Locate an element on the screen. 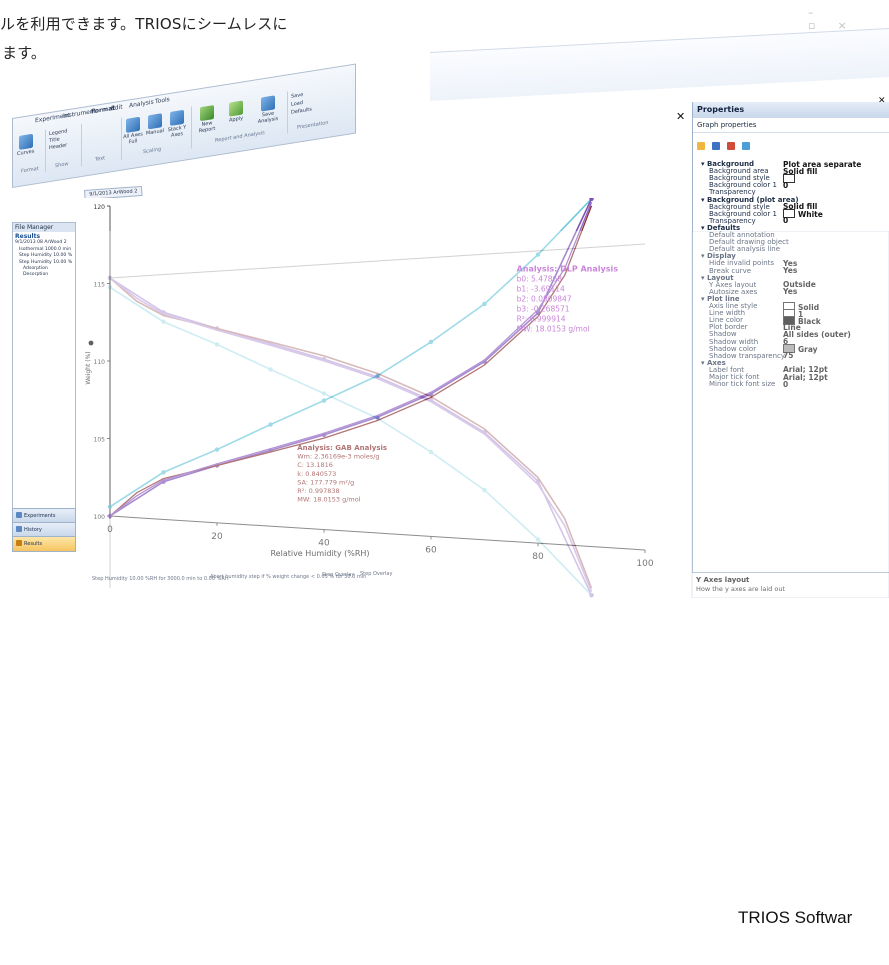  stack-y-axes-button: Stack Y Axes is located at coordinates (177, 124).